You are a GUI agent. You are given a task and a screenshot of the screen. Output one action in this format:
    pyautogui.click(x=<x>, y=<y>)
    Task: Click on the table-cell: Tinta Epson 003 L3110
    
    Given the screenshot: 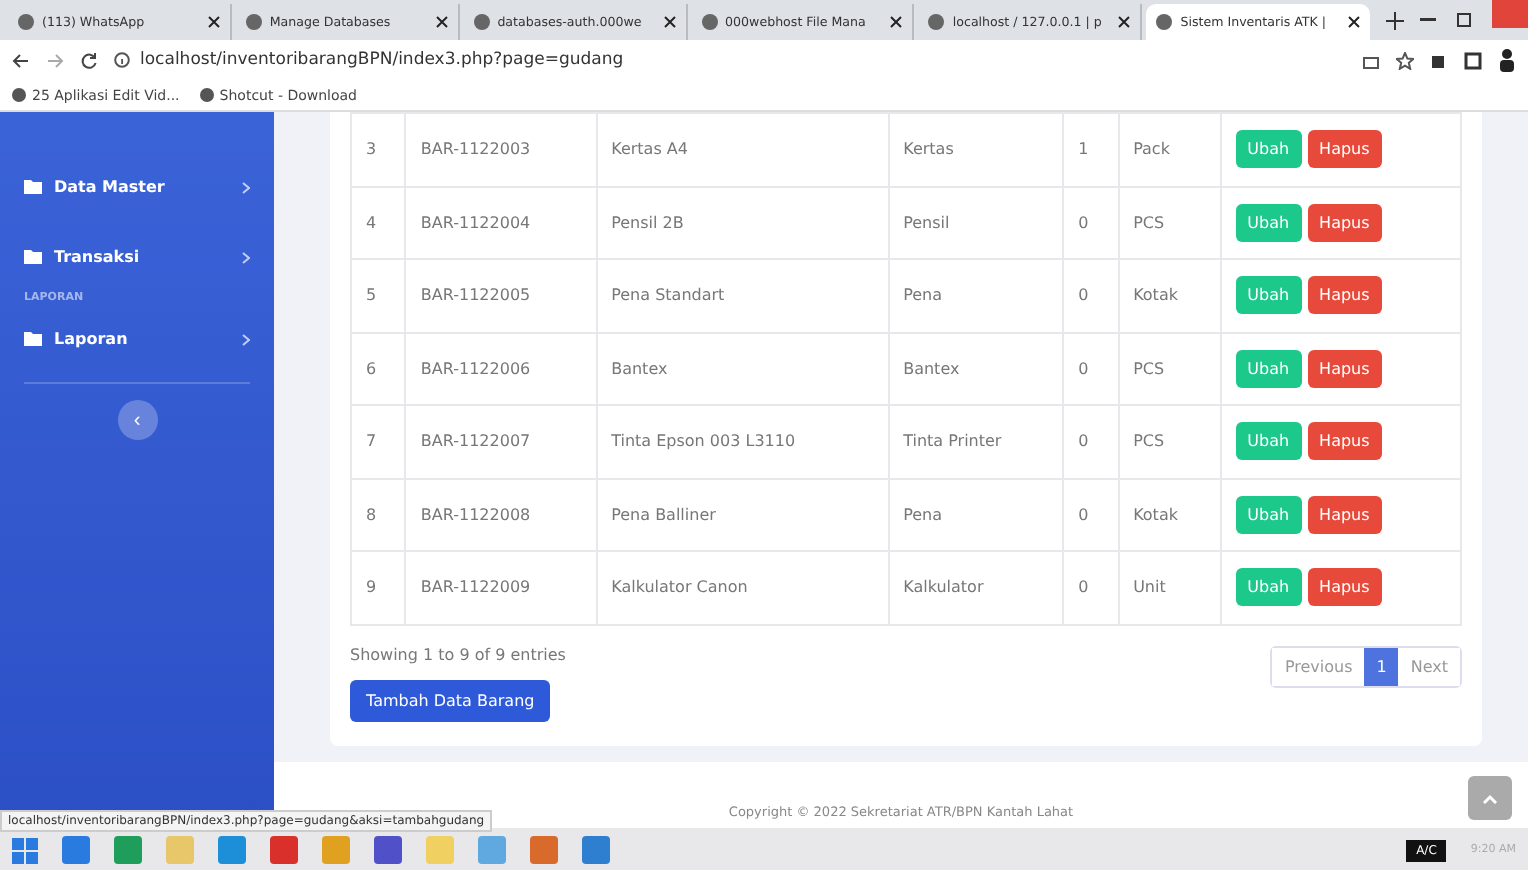 What is the action you would take?
    pyautogui.click(x=703, y=441)
    